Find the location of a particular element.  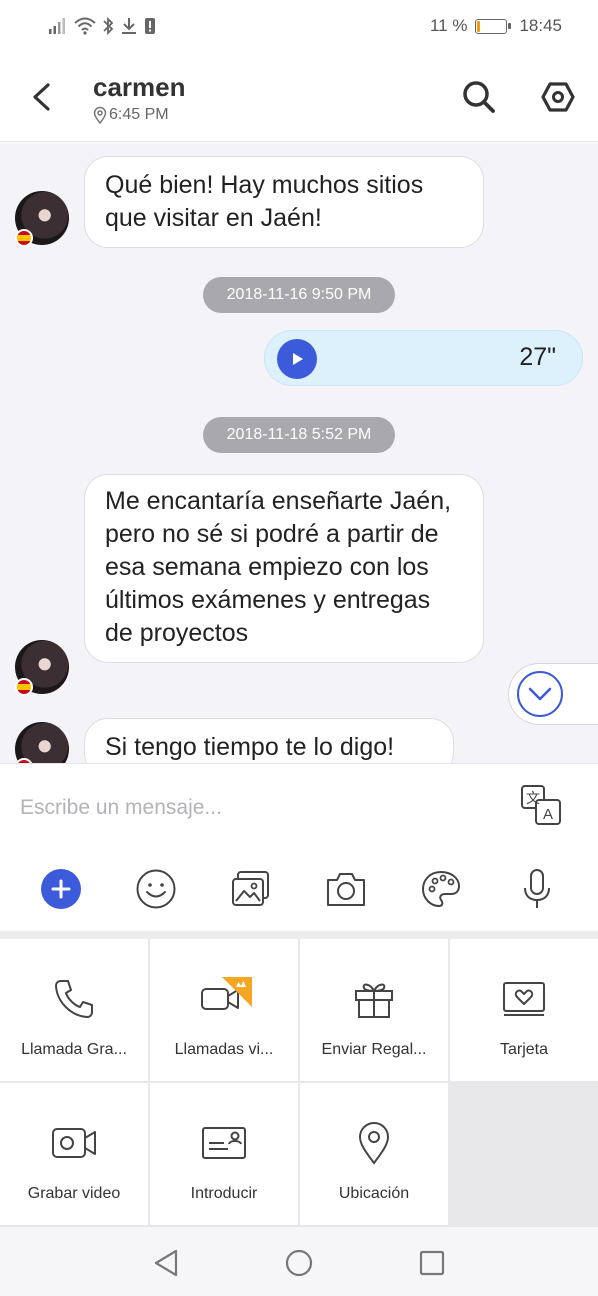

battery-icon is located at coordinates (493, 26).